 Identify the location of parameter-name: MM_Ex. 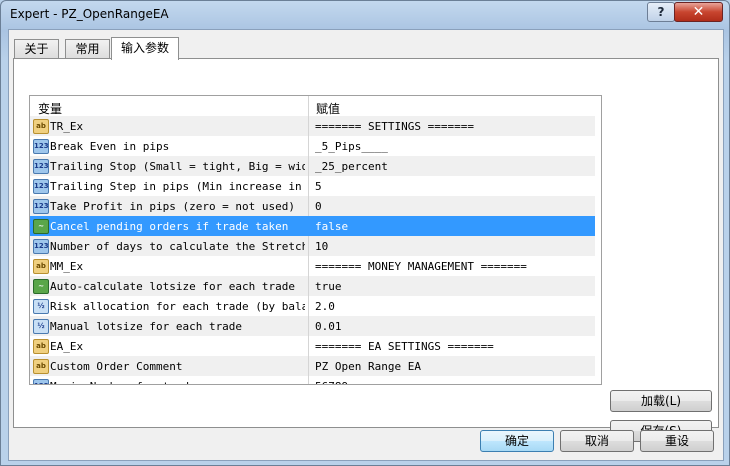
(67, 266).